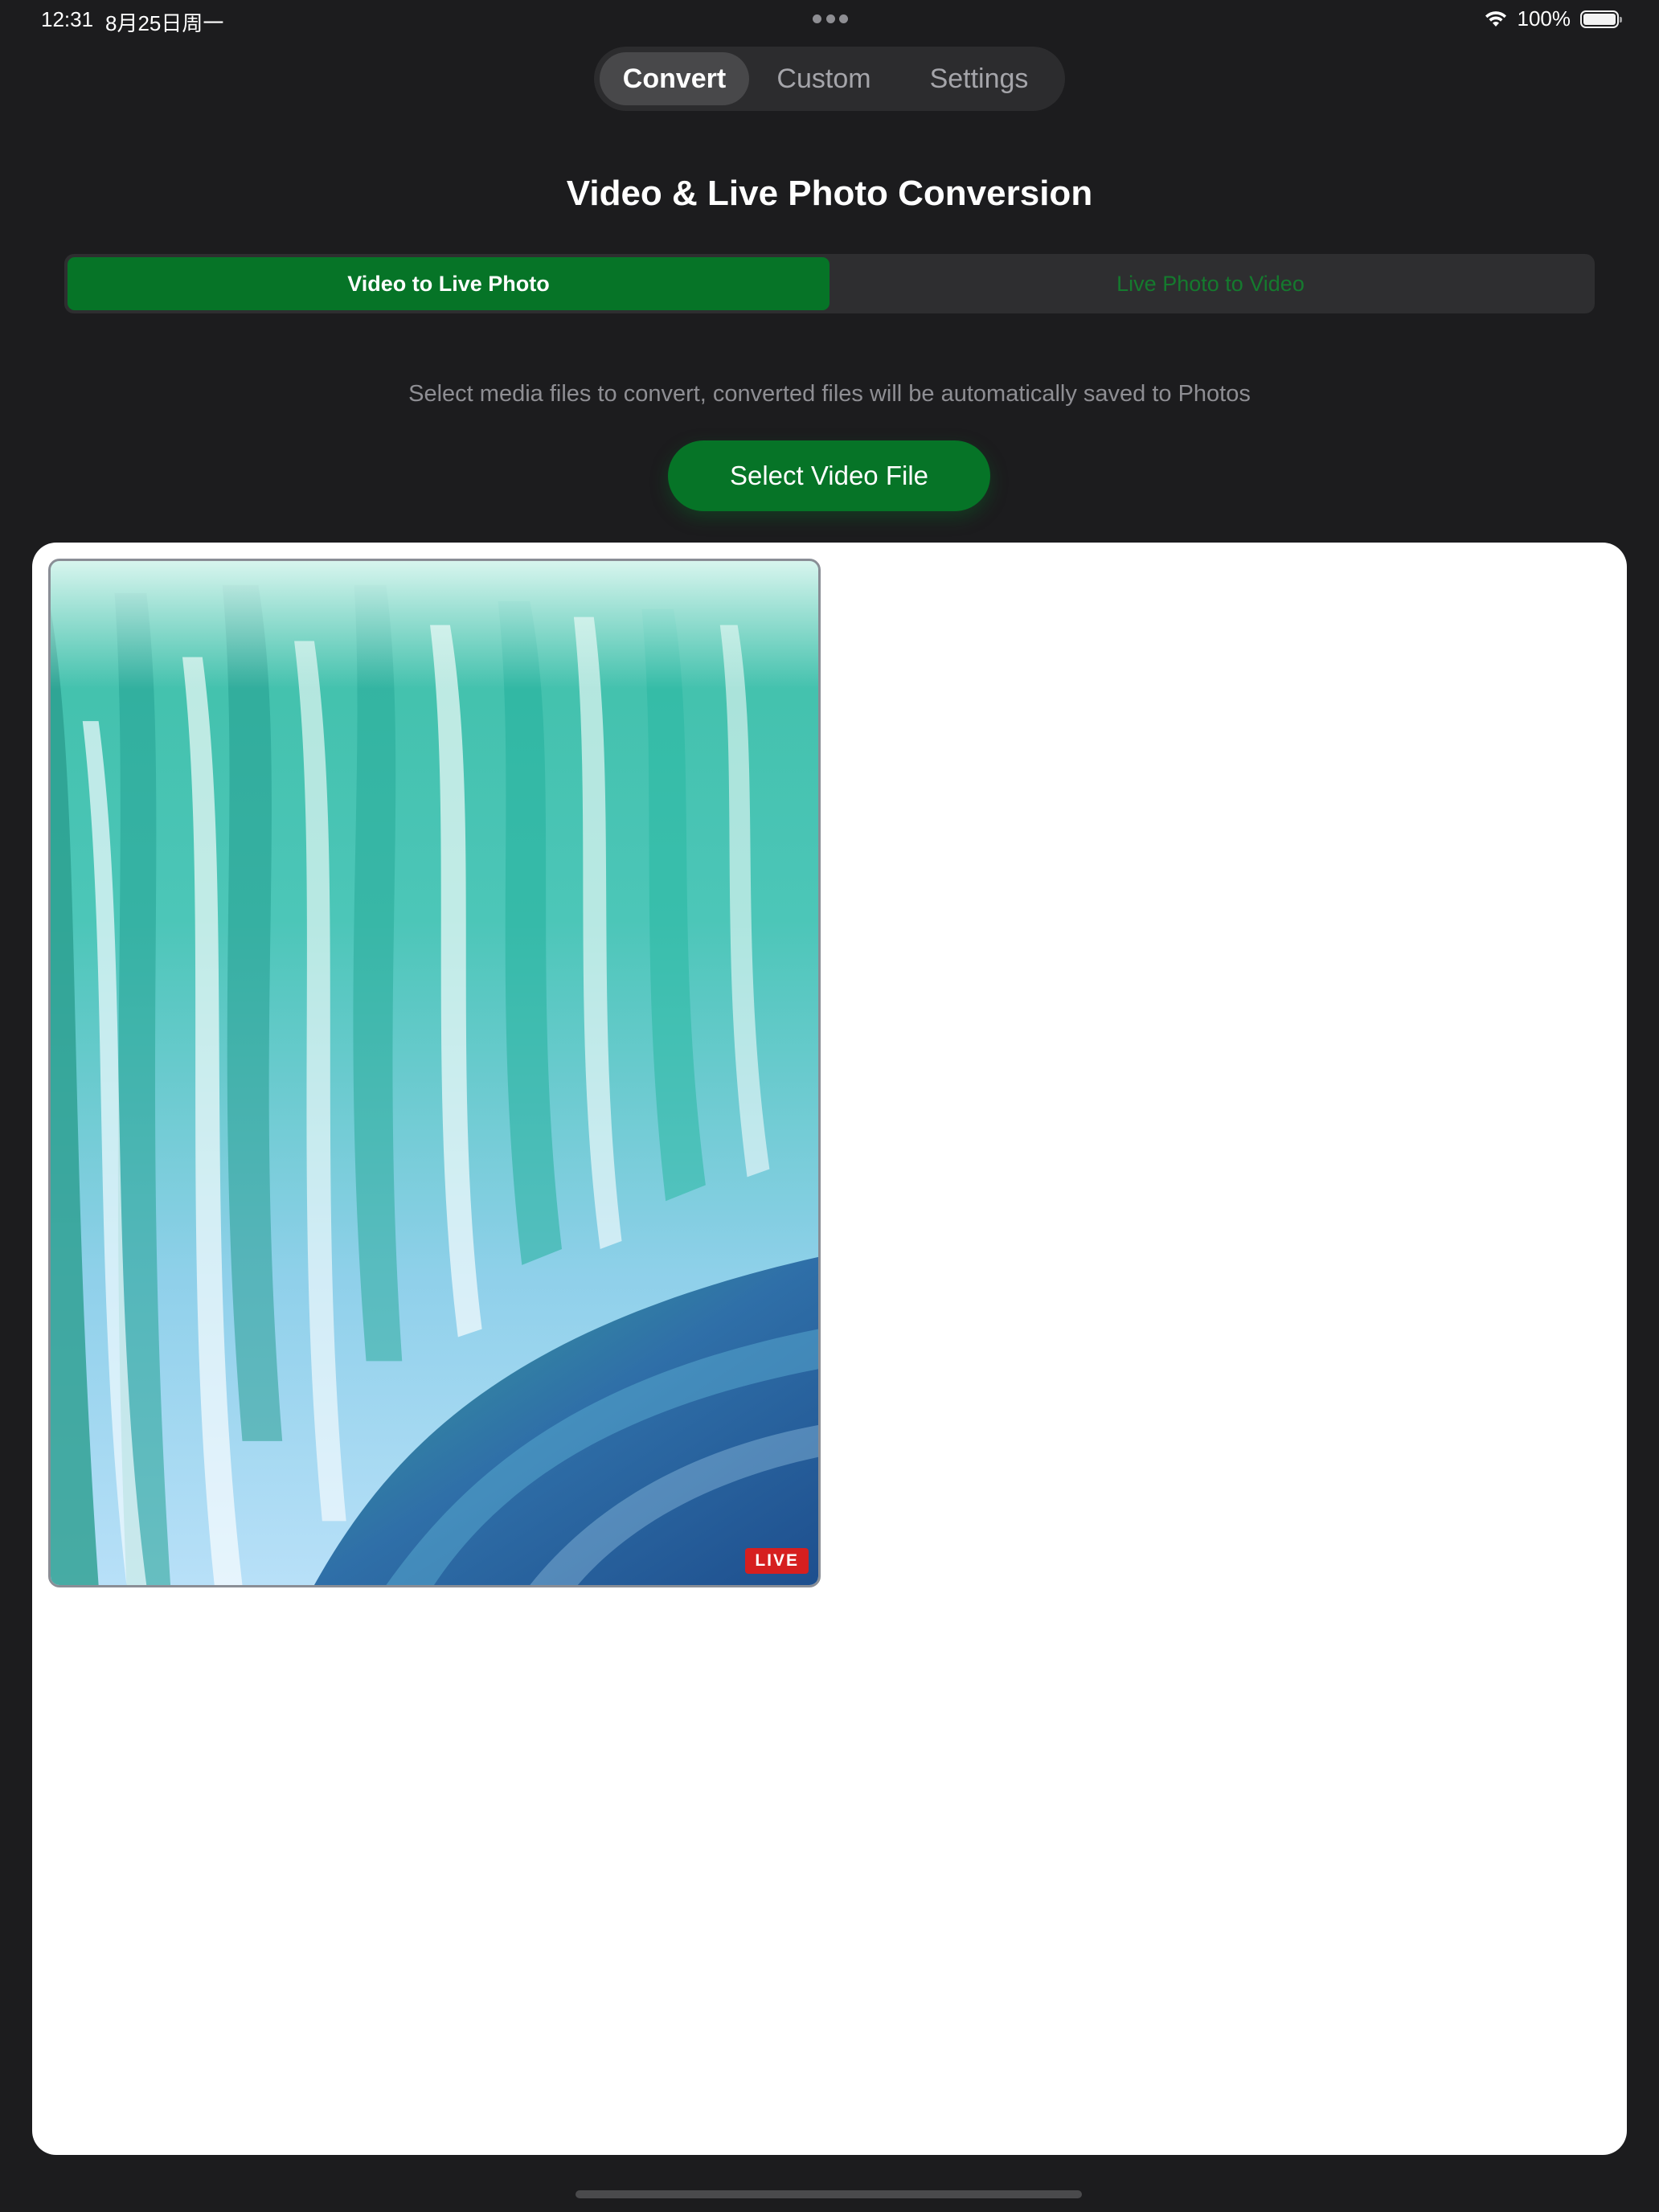  Describe the element at coordinates (1601, 19) in the screenshot. I see `battery-icon` at that location.